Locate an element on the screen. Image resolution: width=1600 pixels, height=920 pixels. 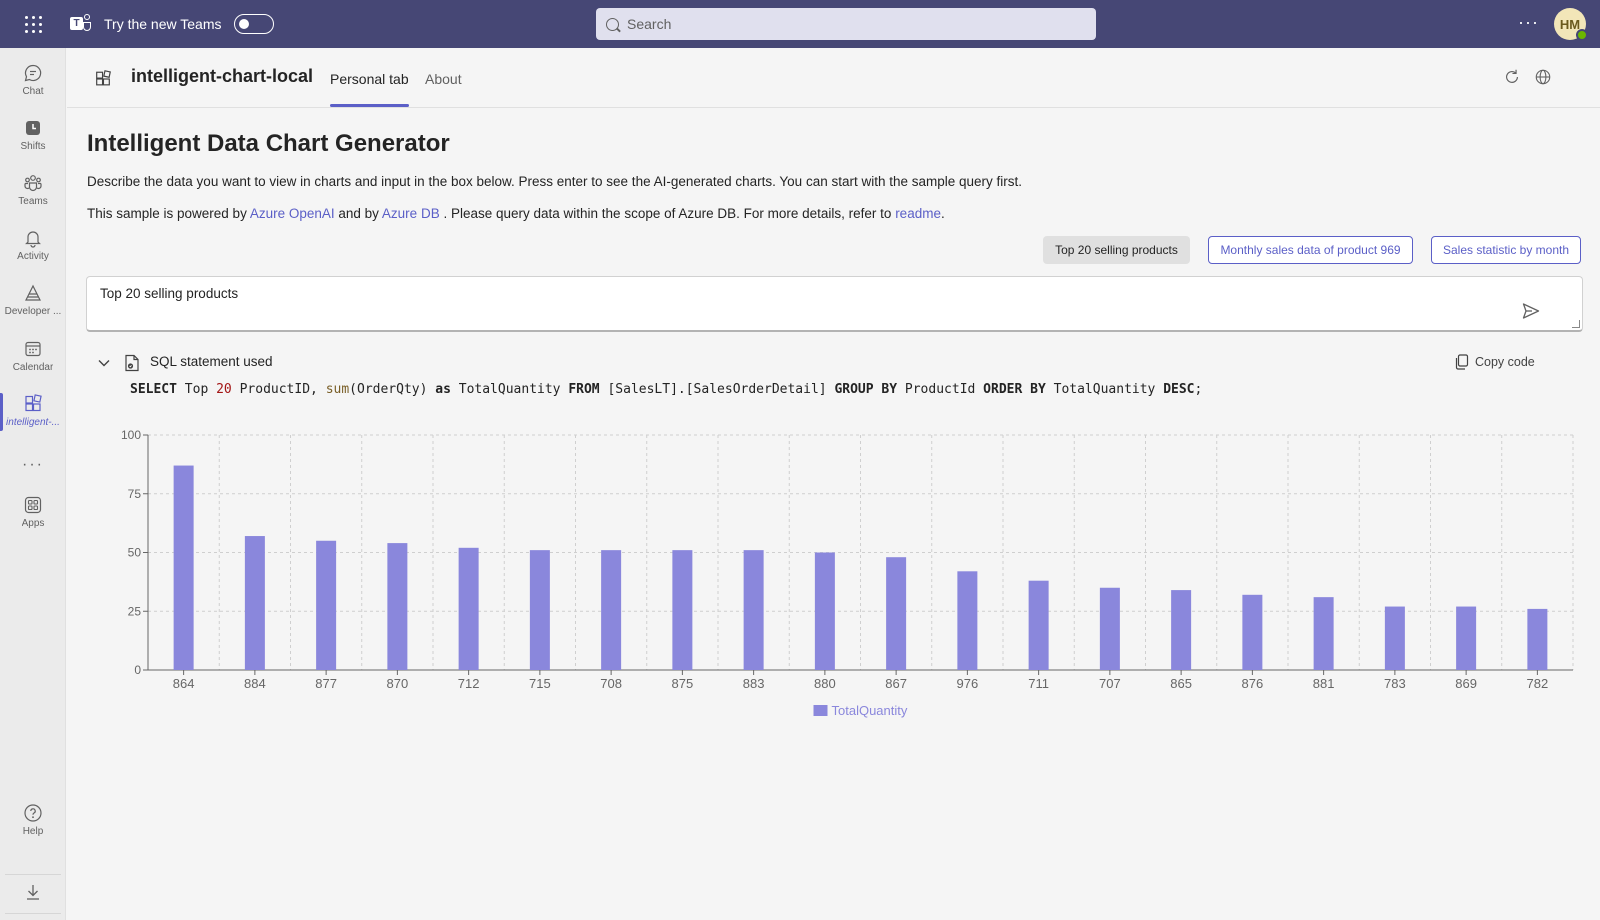
copy-icon is located at coordinates (1462, 362).